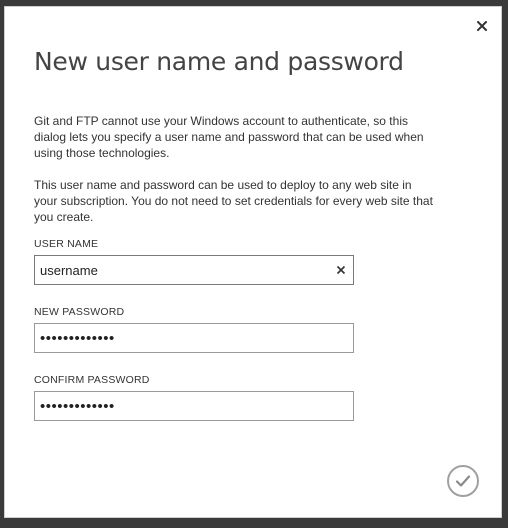 The height and width of the screenshot is (528, 508). I want to click on new-password-field-container, so click(194, 338).